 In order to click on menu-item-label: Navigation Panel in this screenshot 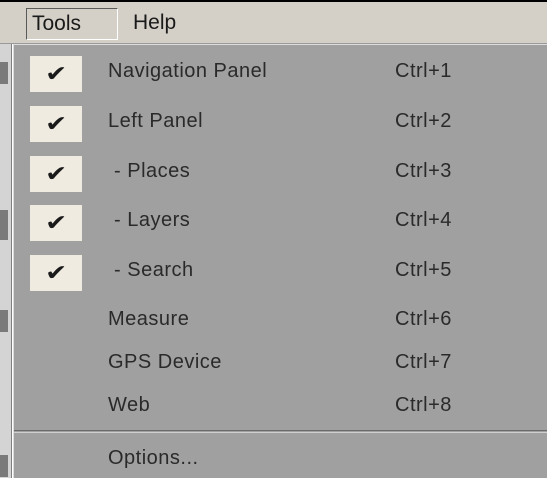, I will do `click(188, 71)`.